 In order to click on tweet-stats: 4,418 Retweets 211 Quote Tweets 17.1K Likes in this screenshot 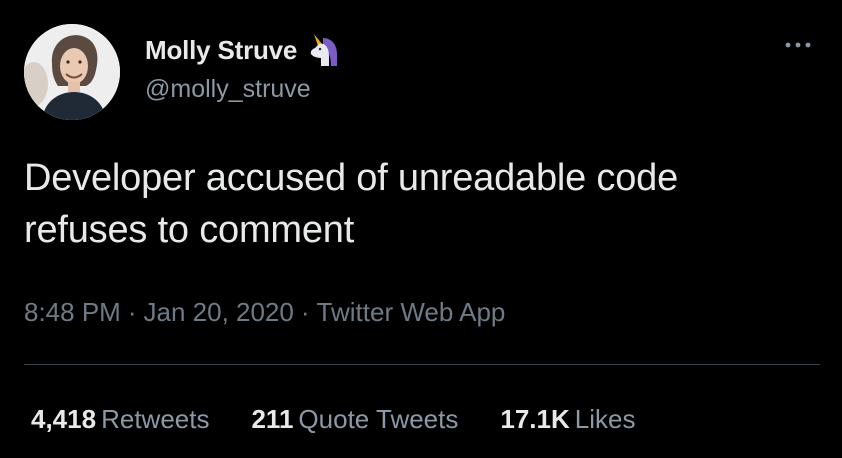, I will do `click(354, 419)`.